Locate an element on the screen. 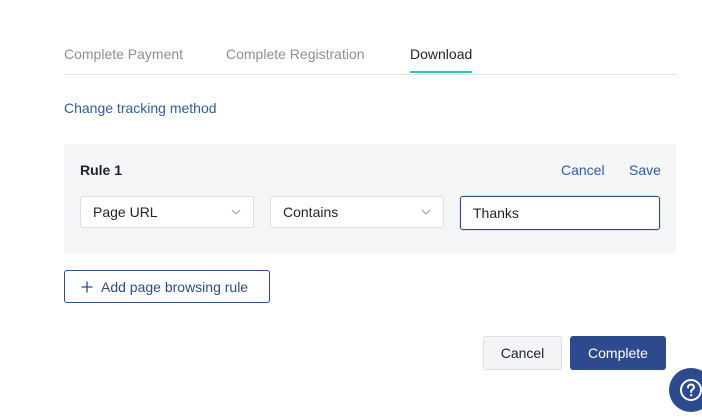 Image resolution: width=702 pixels, height=417 pixels. help-button is located at coordinates (685, 390).